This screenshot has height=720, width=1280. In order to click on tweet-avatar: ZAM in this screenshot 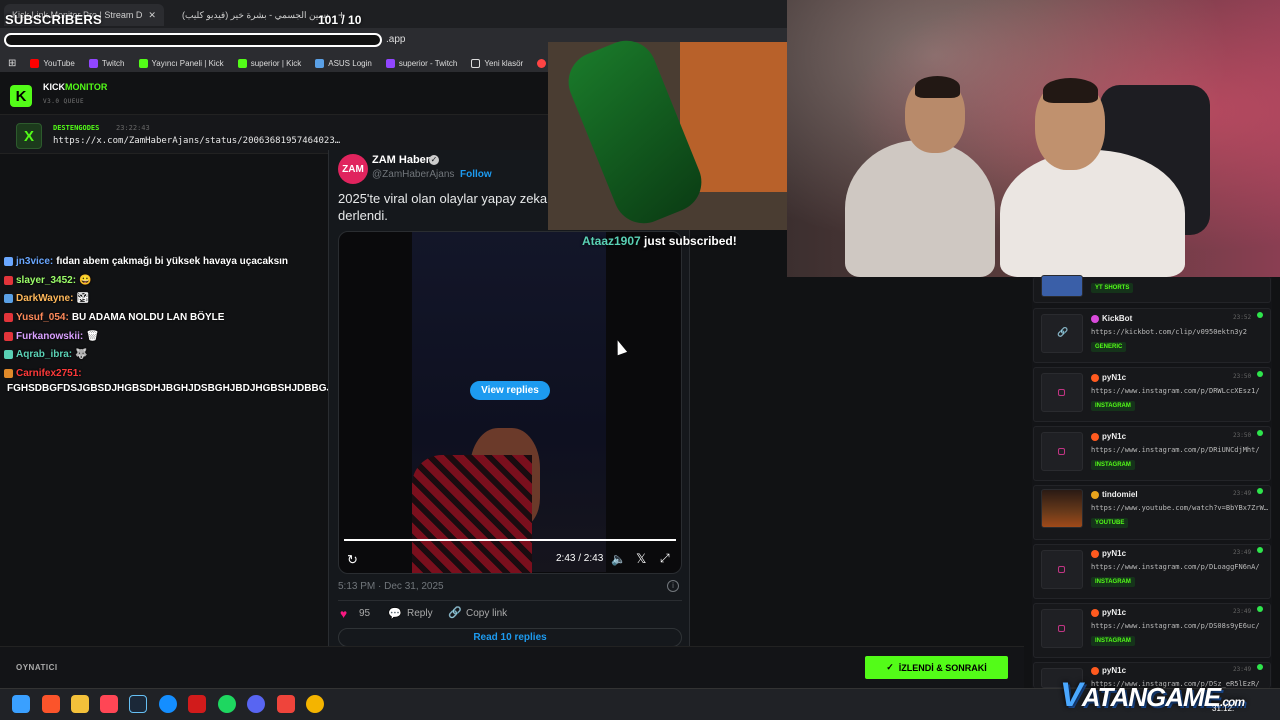, I will do `click(353, 169)`.